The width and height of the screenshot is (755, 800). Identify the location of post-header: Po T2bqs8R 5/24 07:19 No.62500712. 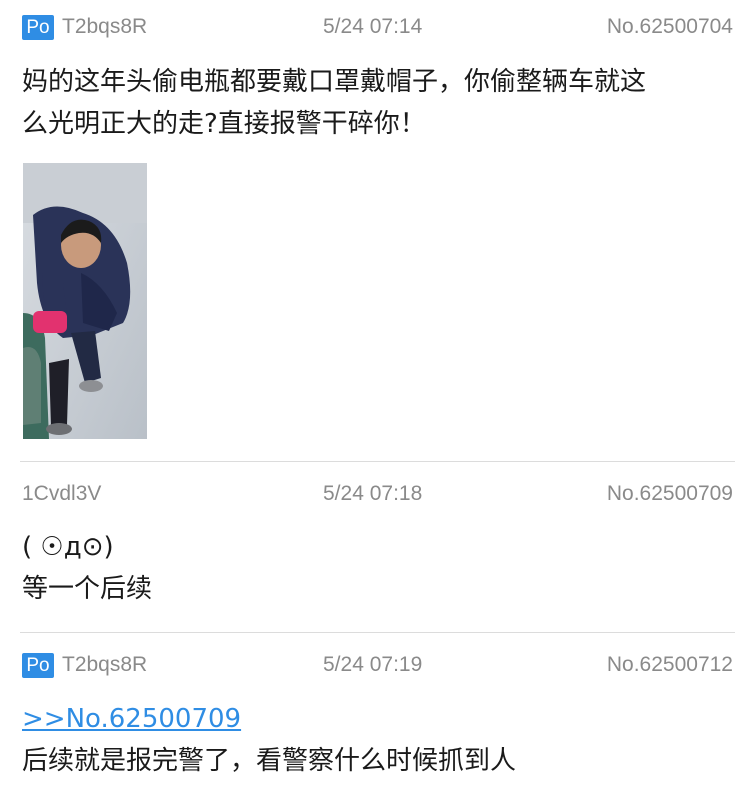
(377, 665).